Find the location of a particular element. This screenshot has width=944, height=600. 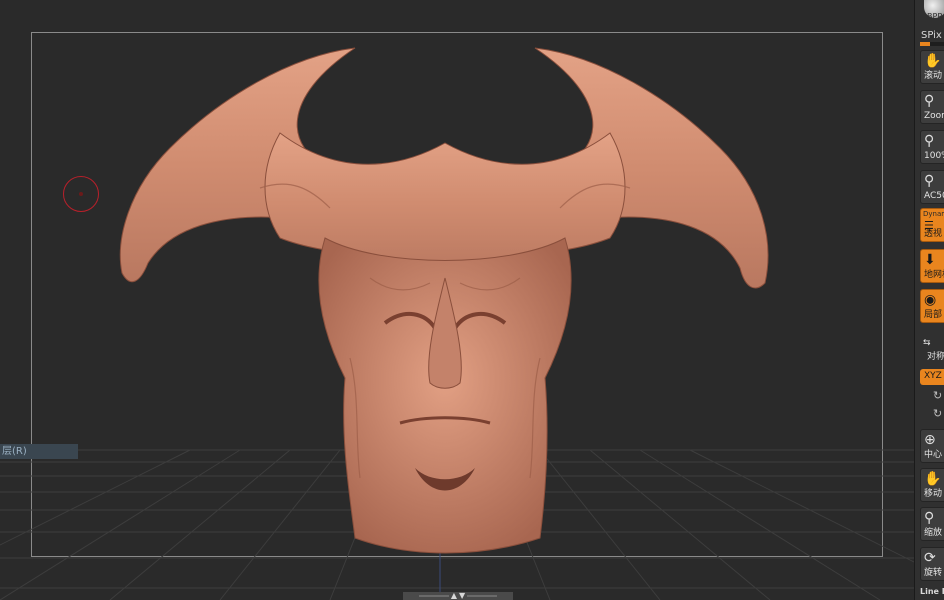

ac50-button: ⚲ AC50% is located at coordinates (932, 187).